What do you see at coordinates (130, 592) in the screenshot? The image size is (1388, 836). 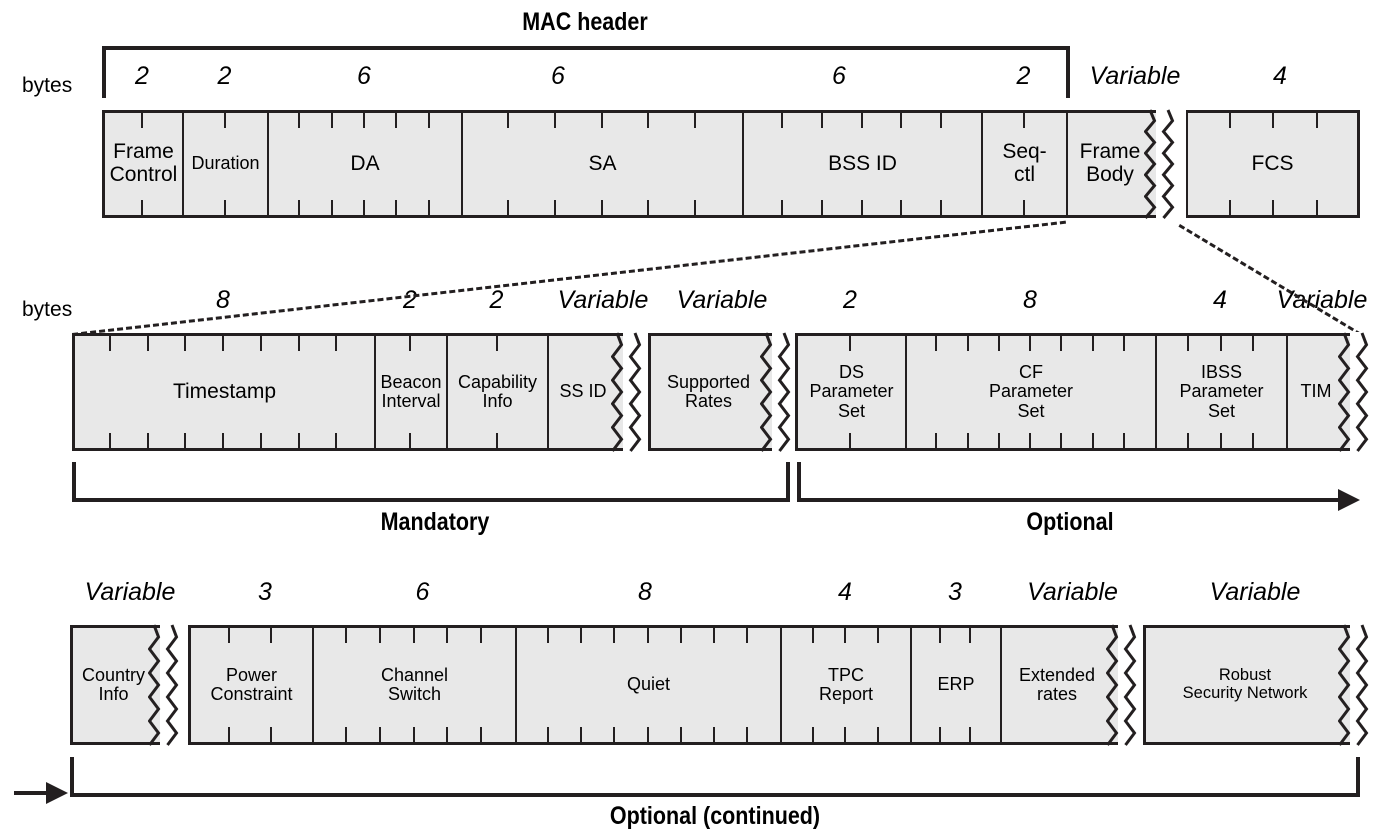 I see `size-label-country-info: Variable` at bounding box center [130, 592].